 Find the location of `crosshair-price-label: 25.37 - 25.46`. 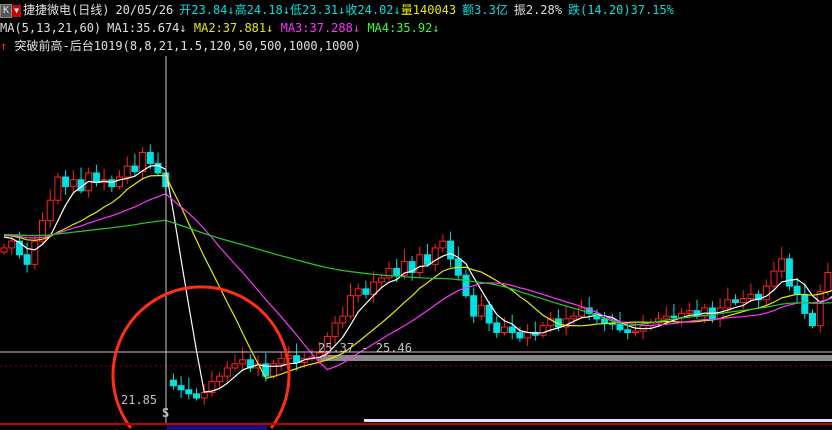

crosshair-price-label: 25.37 - 25.46 is located at coordinates (365, 348).